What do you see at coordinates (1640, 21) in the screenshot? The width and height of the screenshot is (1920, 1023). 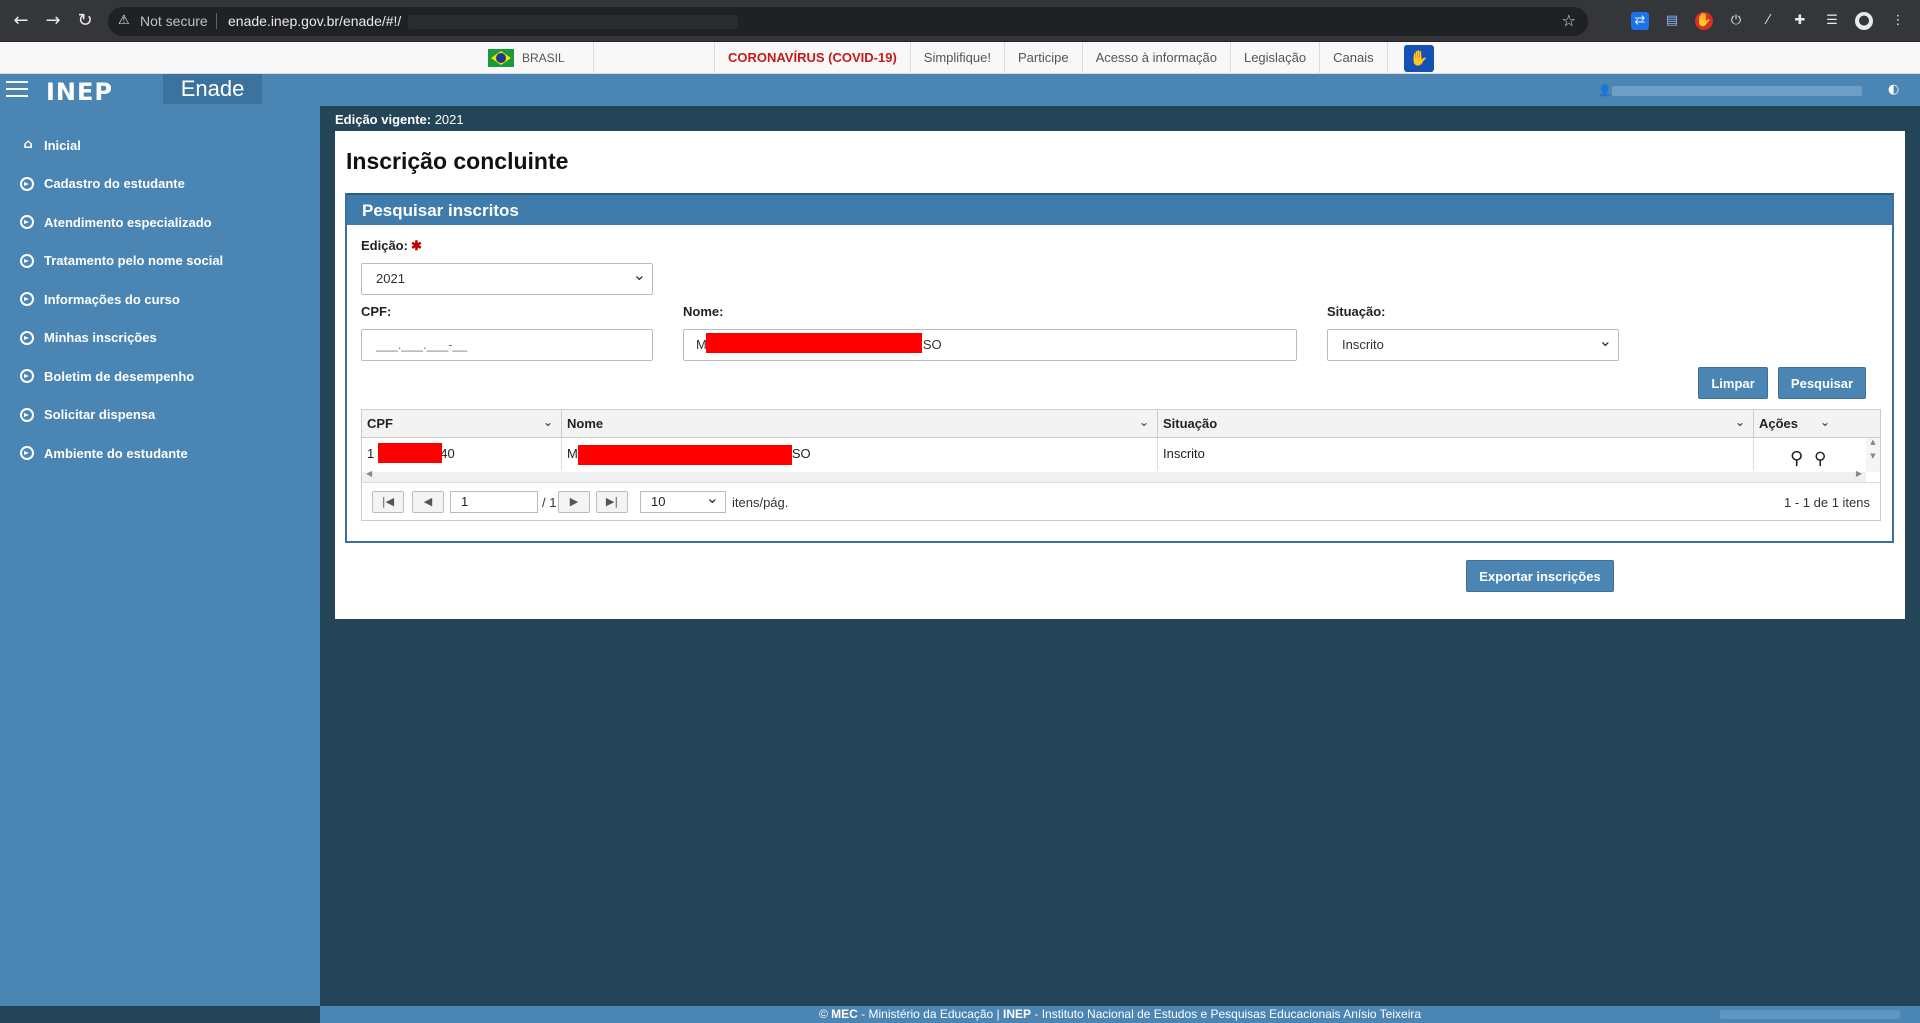 I see `extension-icon: ⇄` at bounding box center [1640, 21].